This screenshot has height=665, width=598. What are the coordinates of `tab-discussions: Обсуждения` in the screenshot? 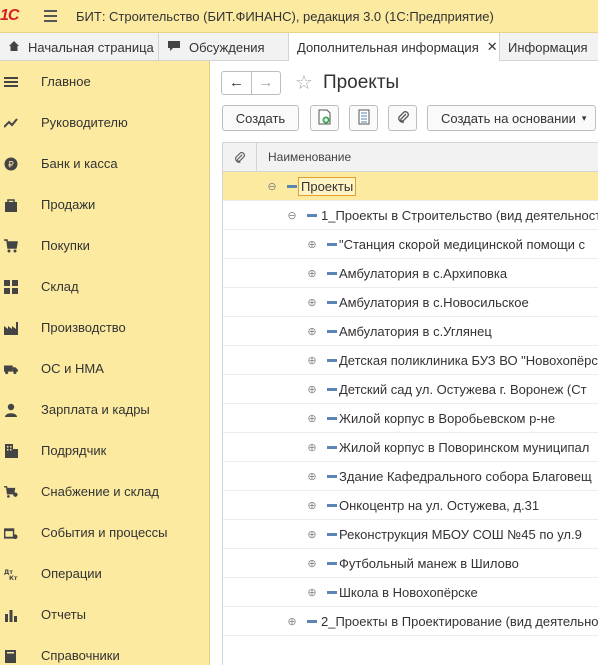 It's located at (224, 47).